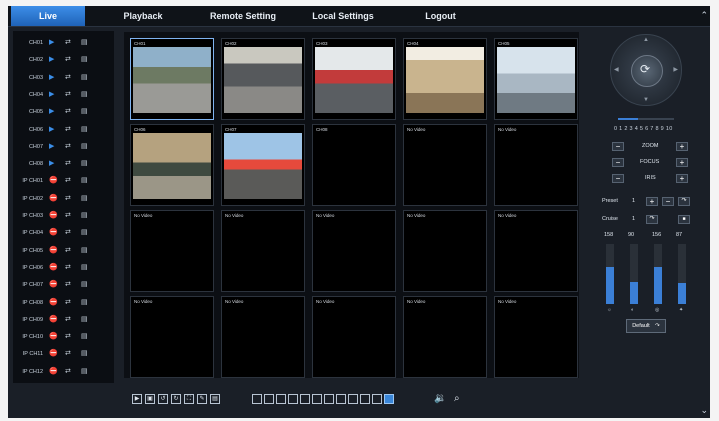 The image size is (719, 421). I want to click on tab-local-settings: Local Settings, so click(343, 16).